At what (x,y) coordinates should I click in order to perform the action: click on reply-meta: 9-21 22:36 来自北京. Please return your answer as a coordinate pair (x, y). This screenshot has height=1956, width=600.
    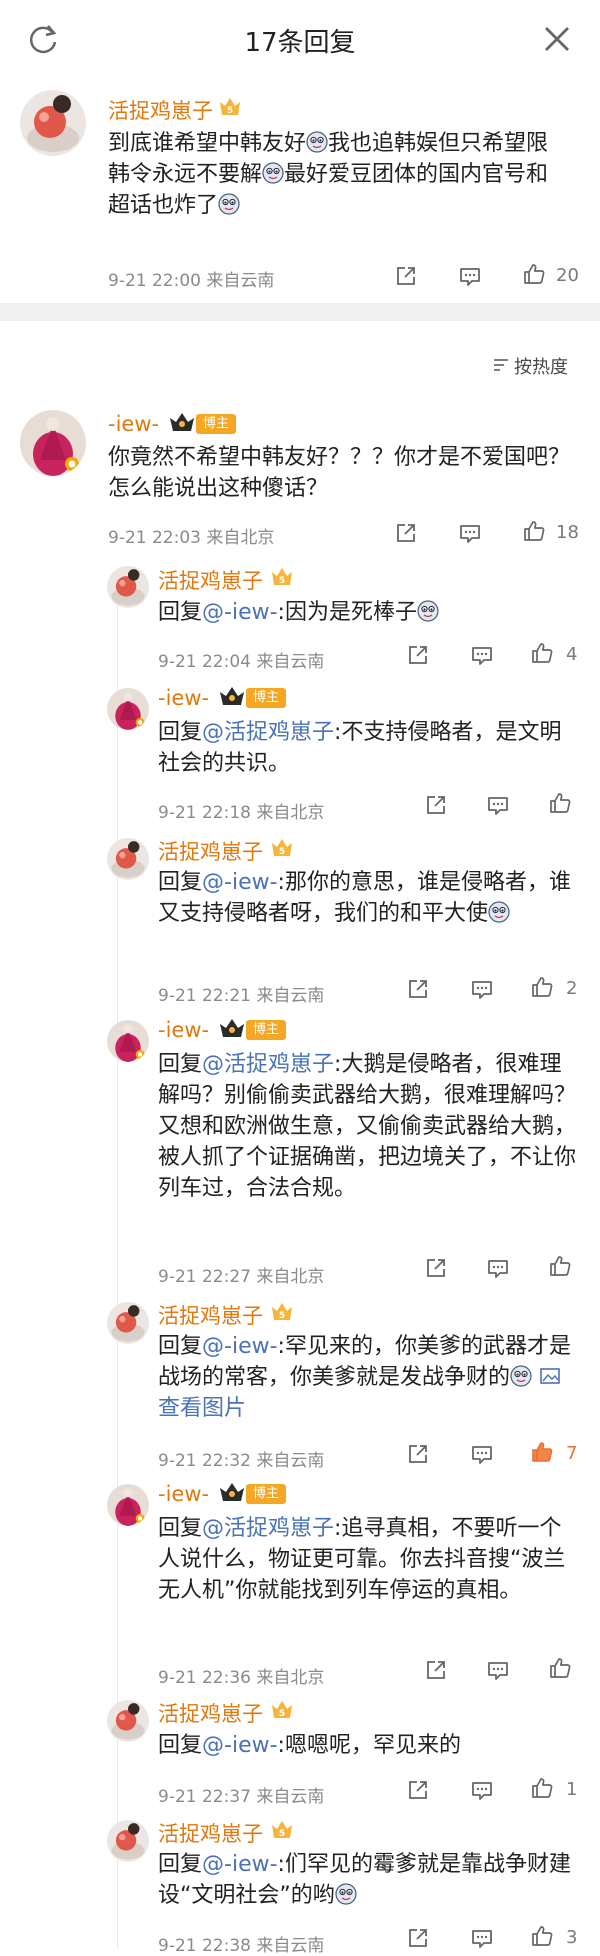
    Looking at the image, I should click on (241, 1678).